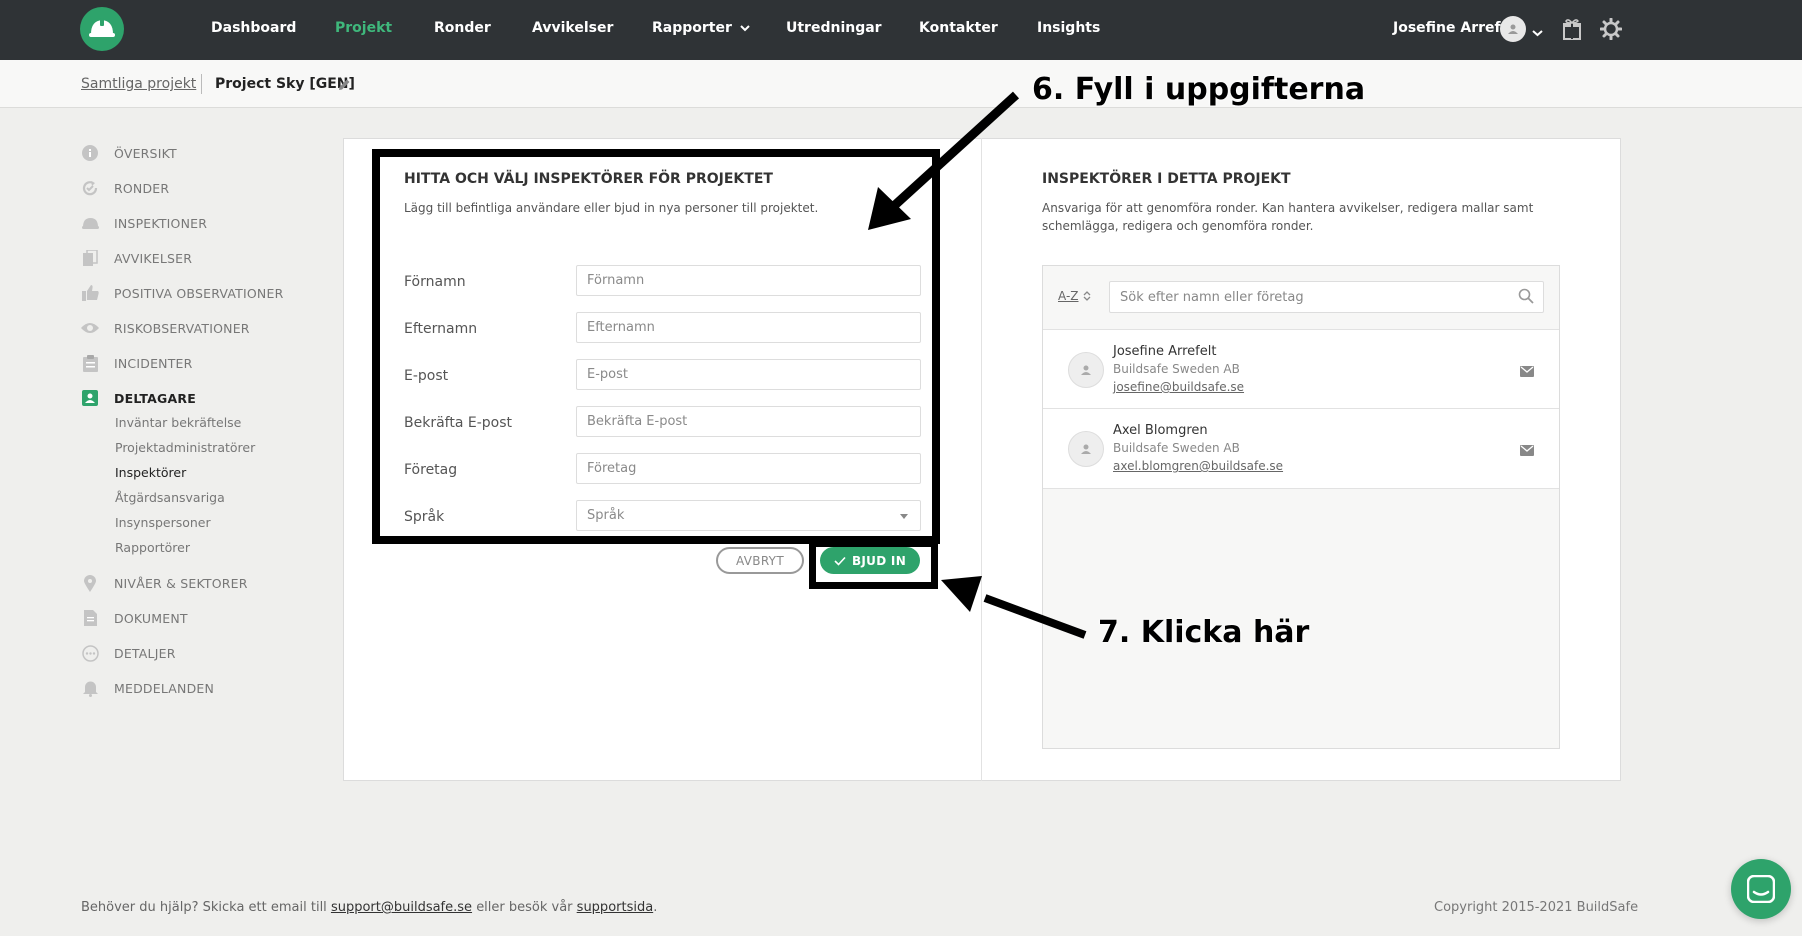 The image size is (1802, 936). Describe the element at coordinates (1014, 607) in the screenshot. I see `arrow-step-7-icon` at that location.